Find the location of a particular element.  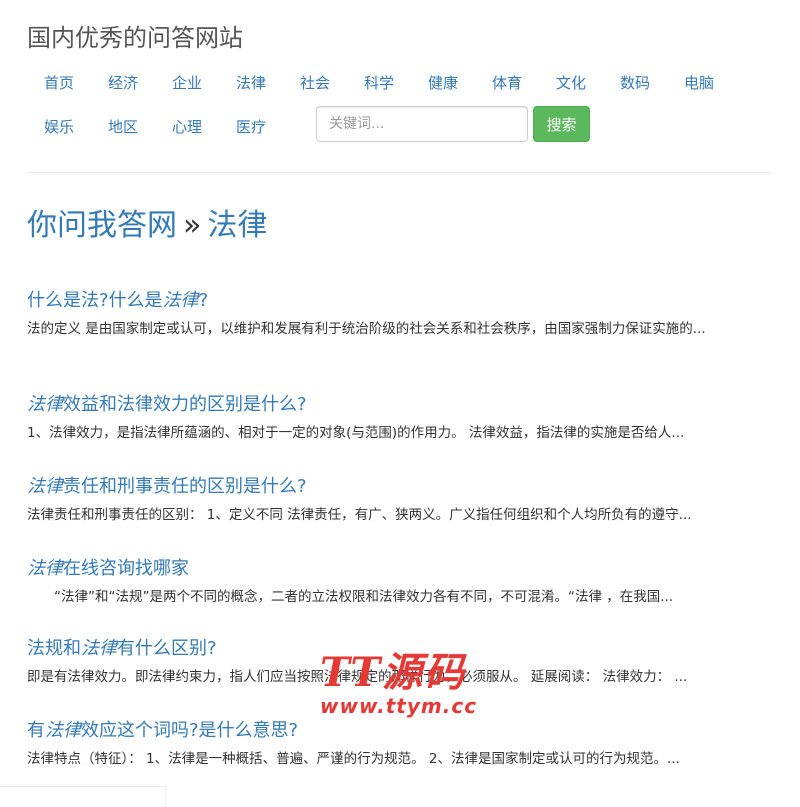

search-form: 搜索 is located at coordinates (453, 124).